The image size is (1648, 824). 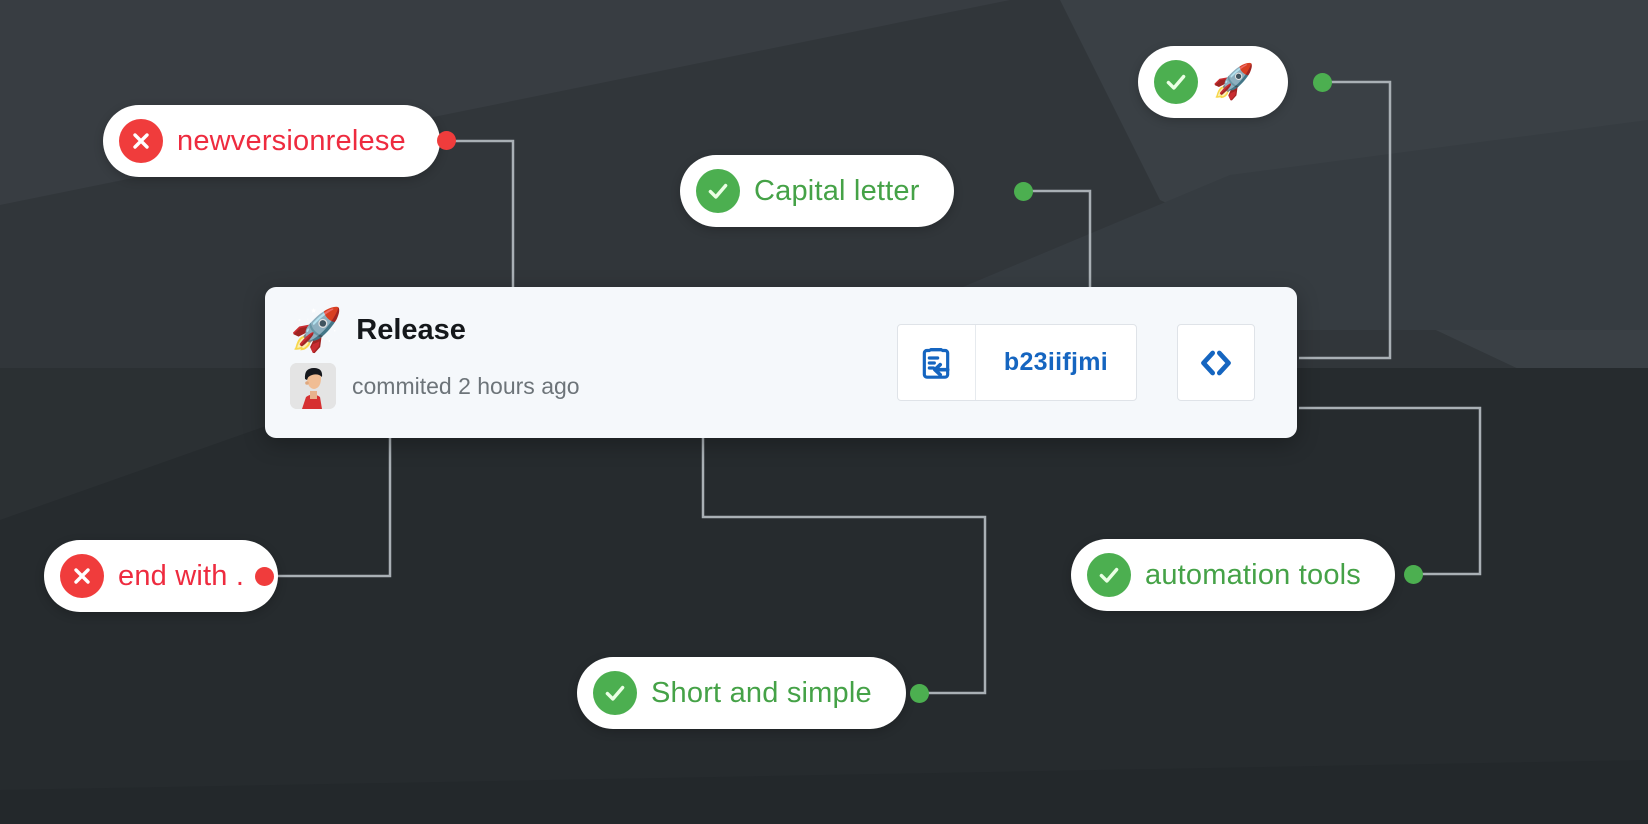 What do you see at coordinates (1216, 362) in the screenshot?
I see `code-brackets-icon` at bounding box center [1216, 362].